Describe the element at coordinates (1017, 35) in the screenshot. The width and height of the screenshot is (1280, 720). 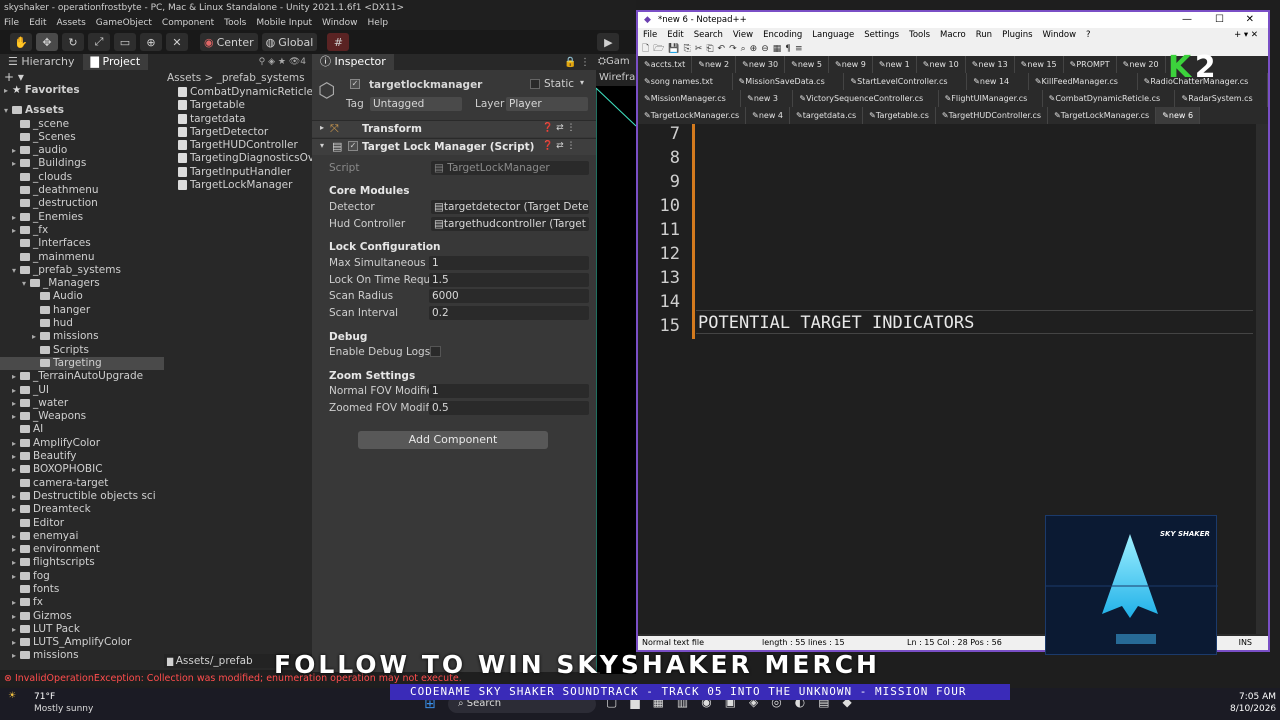
I see `np-menu-plugins: Plugins` at that location.